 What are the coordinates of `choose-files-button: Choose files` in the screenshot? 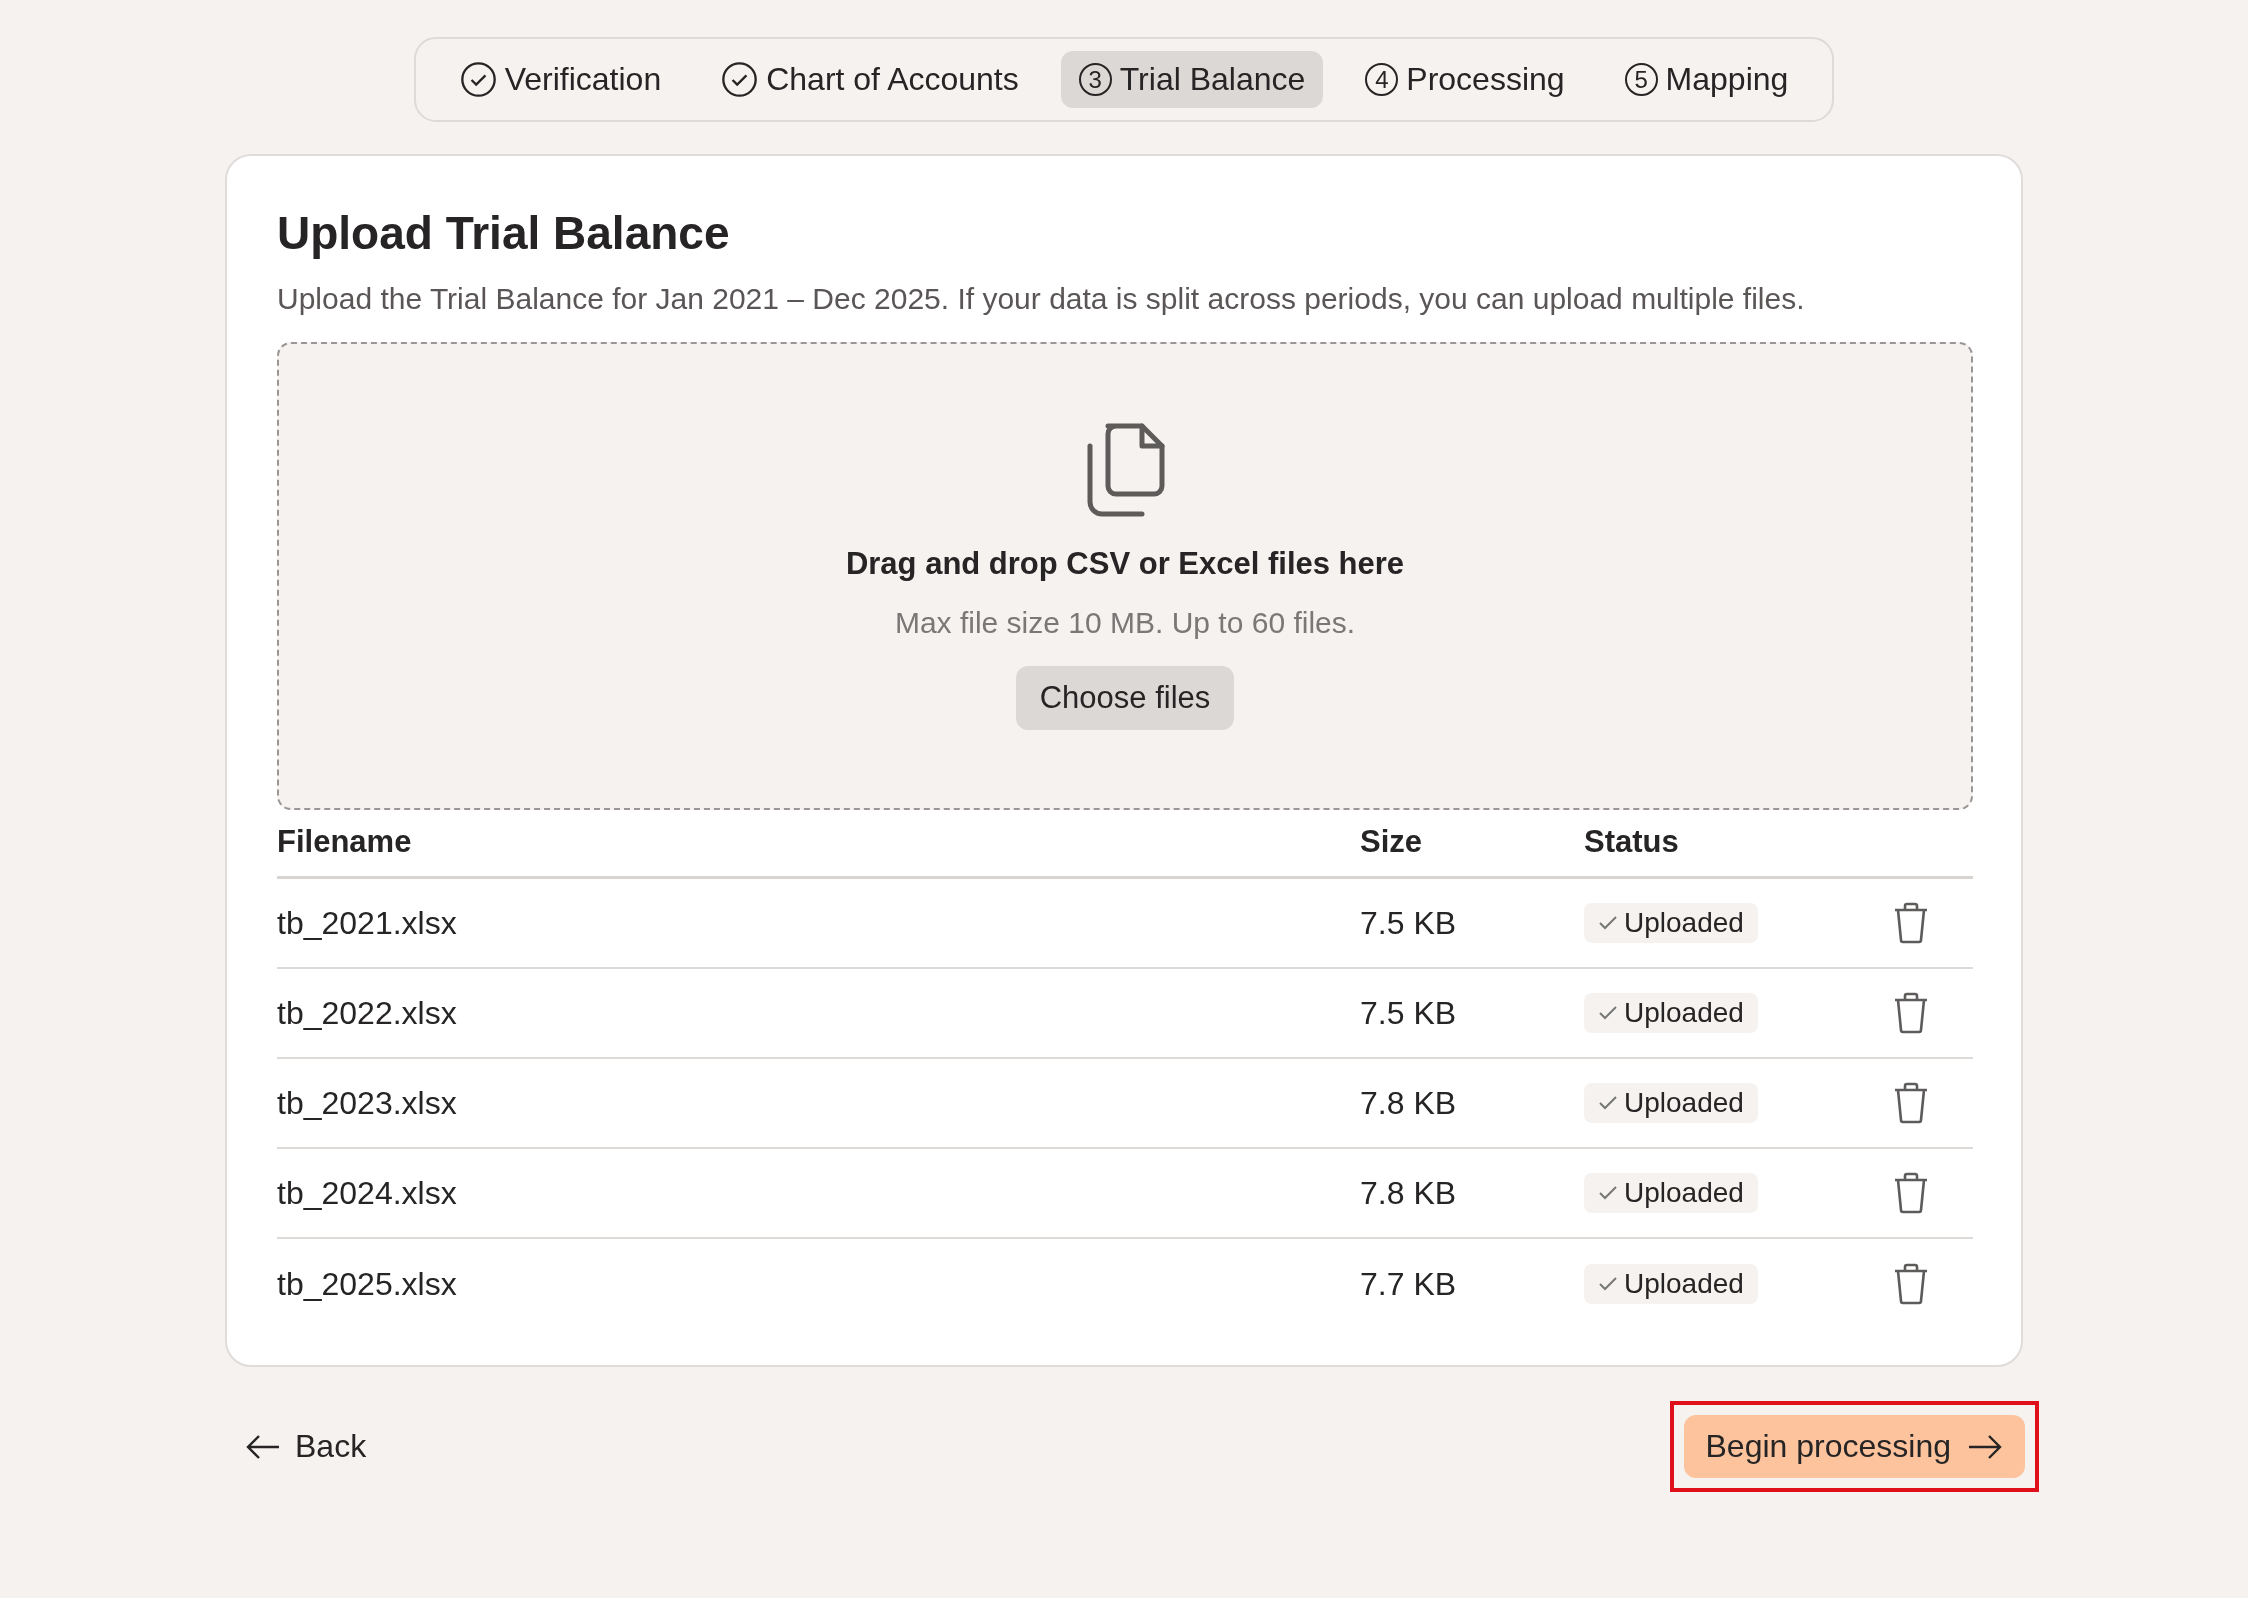 It's located at (1125, 698).